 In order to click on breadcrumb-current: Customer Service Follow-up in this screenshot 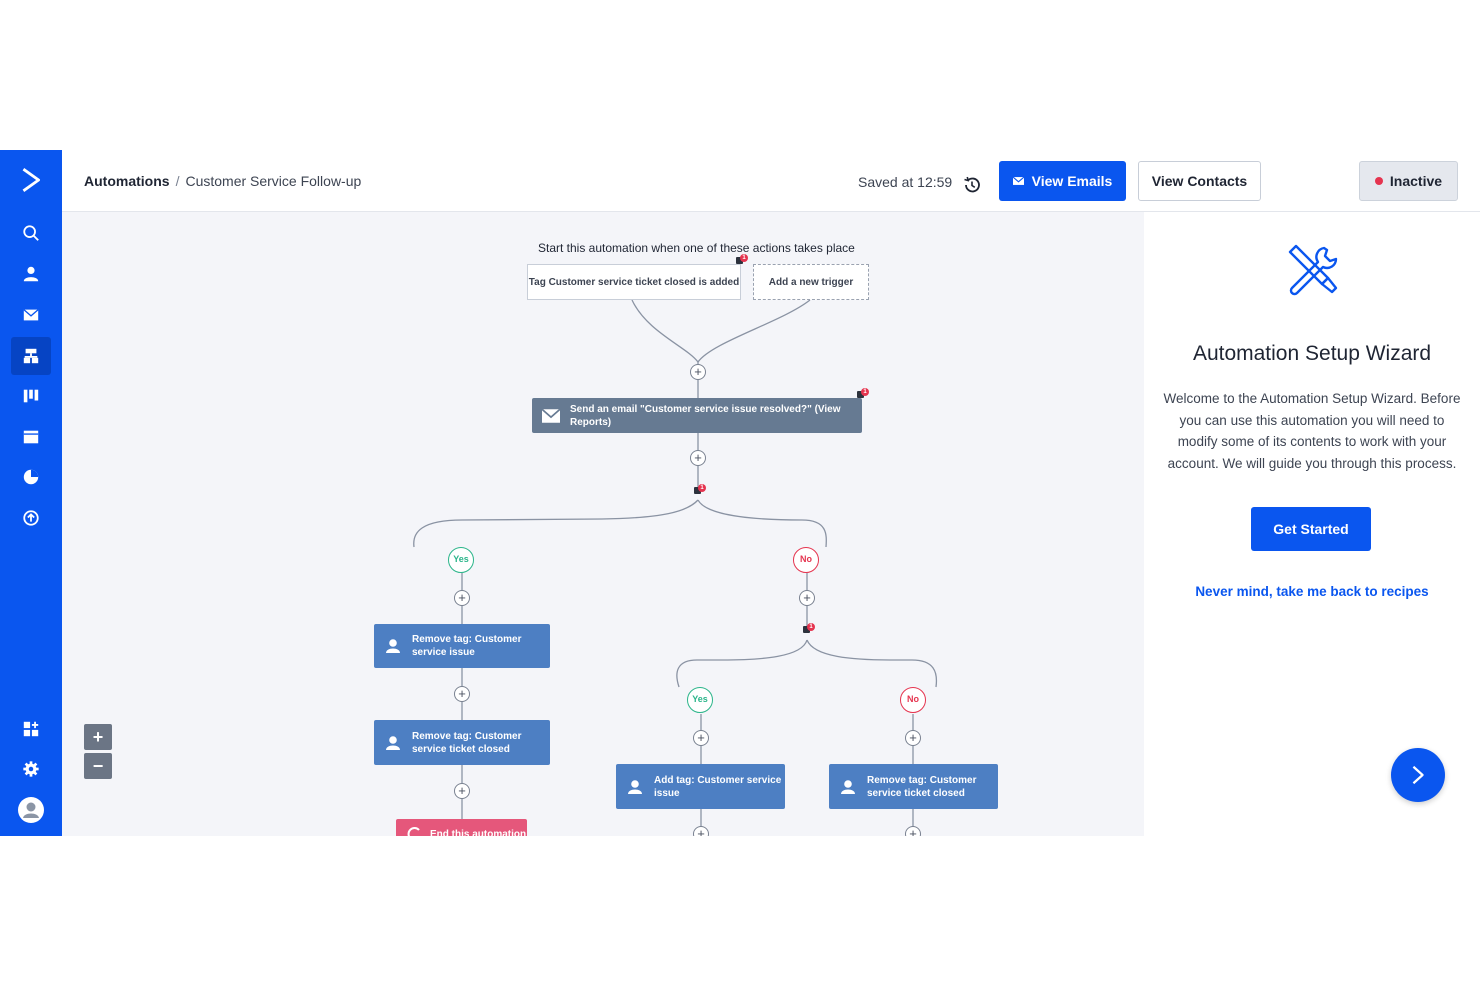, I will do `click(273, 181)`.